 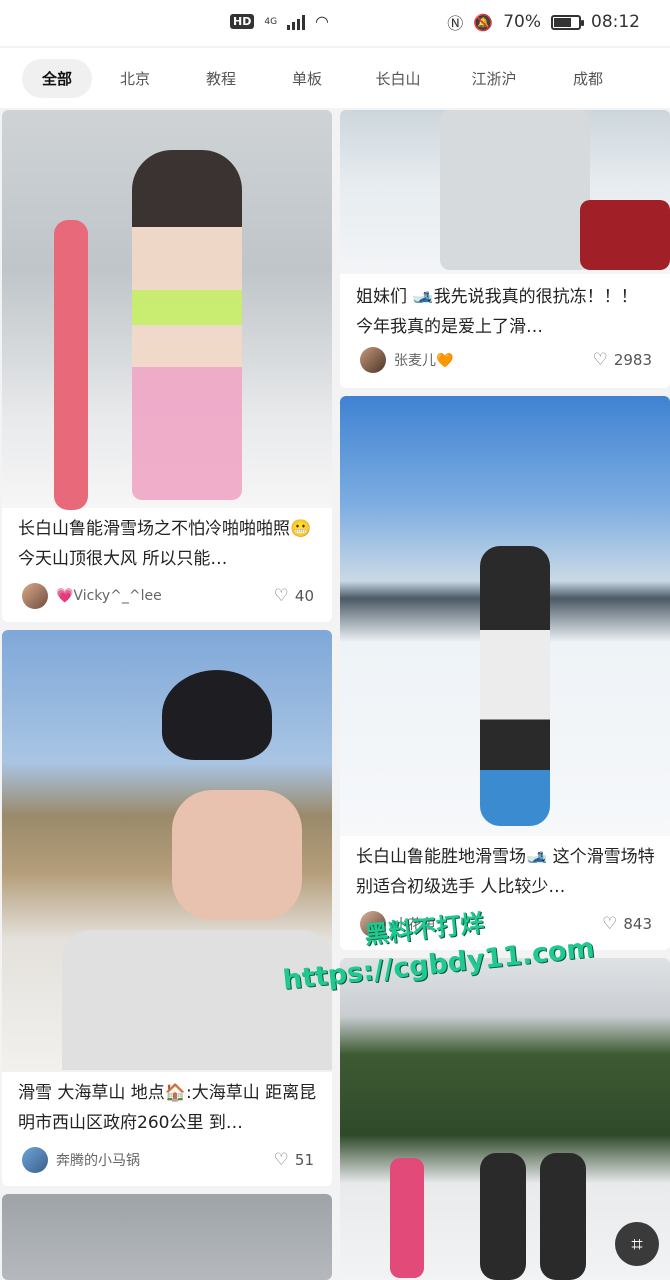 What do you see at coordinates (398, 78) in the screenshot?
I see `tab-changbaishan: 长白山` at bounding box center [398, 78].